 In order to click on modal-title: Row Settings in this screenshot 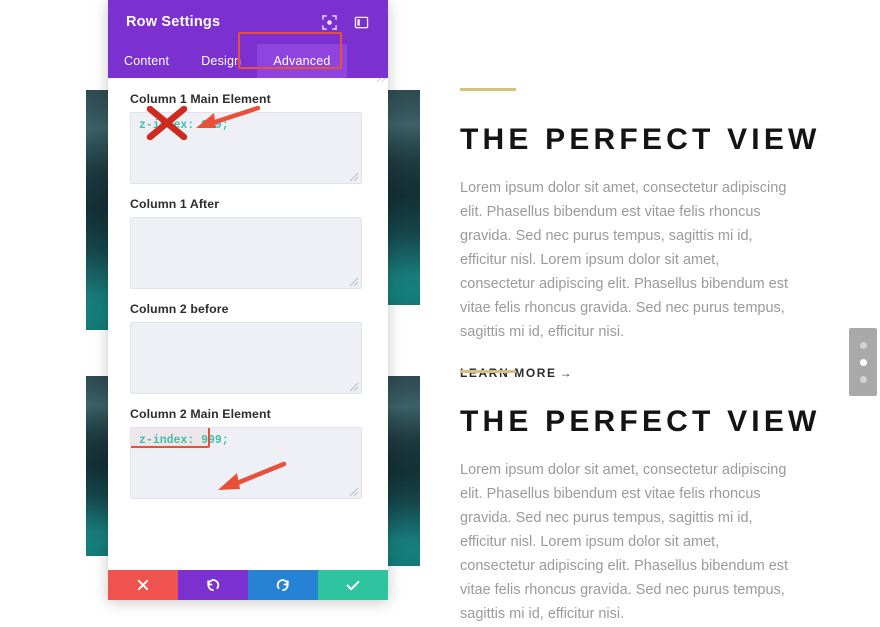, I will do `click(173, 22)`.